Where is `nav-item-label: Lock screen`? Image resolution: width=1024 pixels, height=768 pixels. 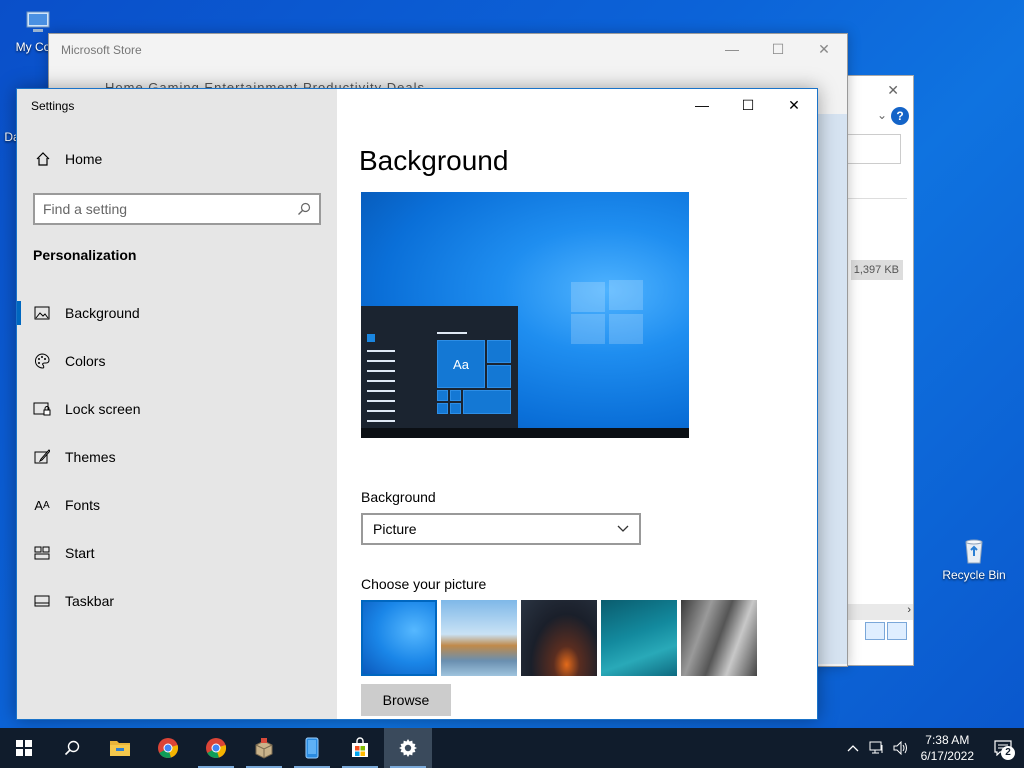 nav-item-label: Lock screen is located at coordinates (103, 409).